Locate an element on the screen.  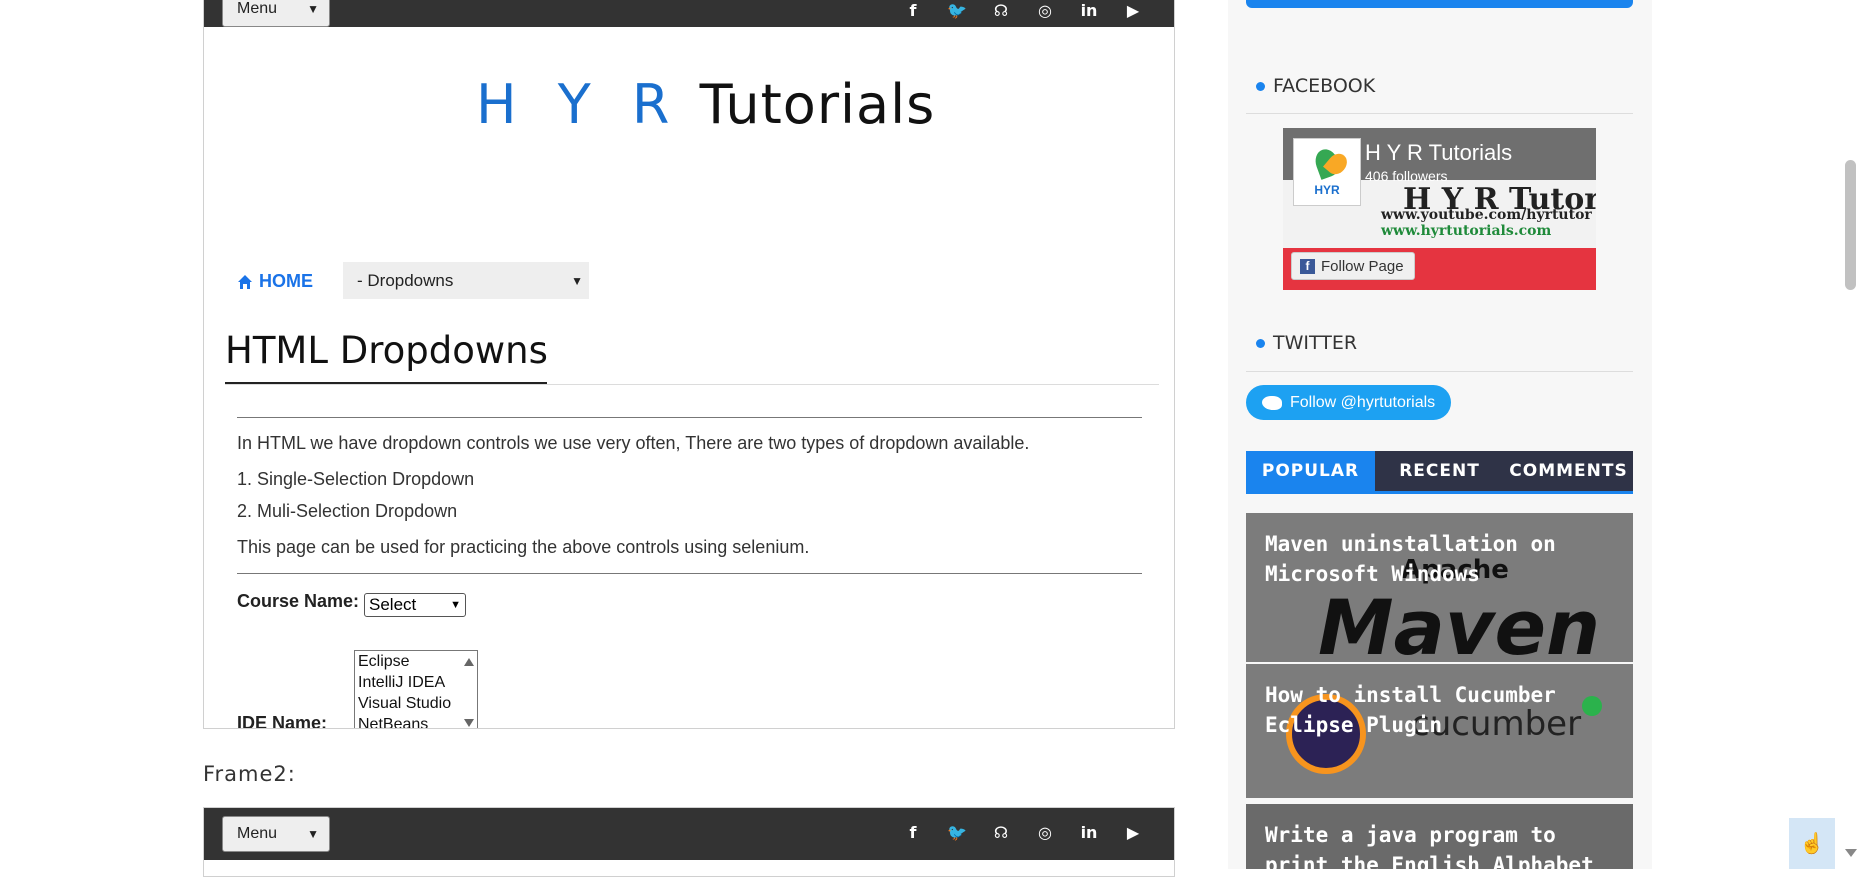
site-logo: H Y R Tutorials is located at coordinates (705, 104).